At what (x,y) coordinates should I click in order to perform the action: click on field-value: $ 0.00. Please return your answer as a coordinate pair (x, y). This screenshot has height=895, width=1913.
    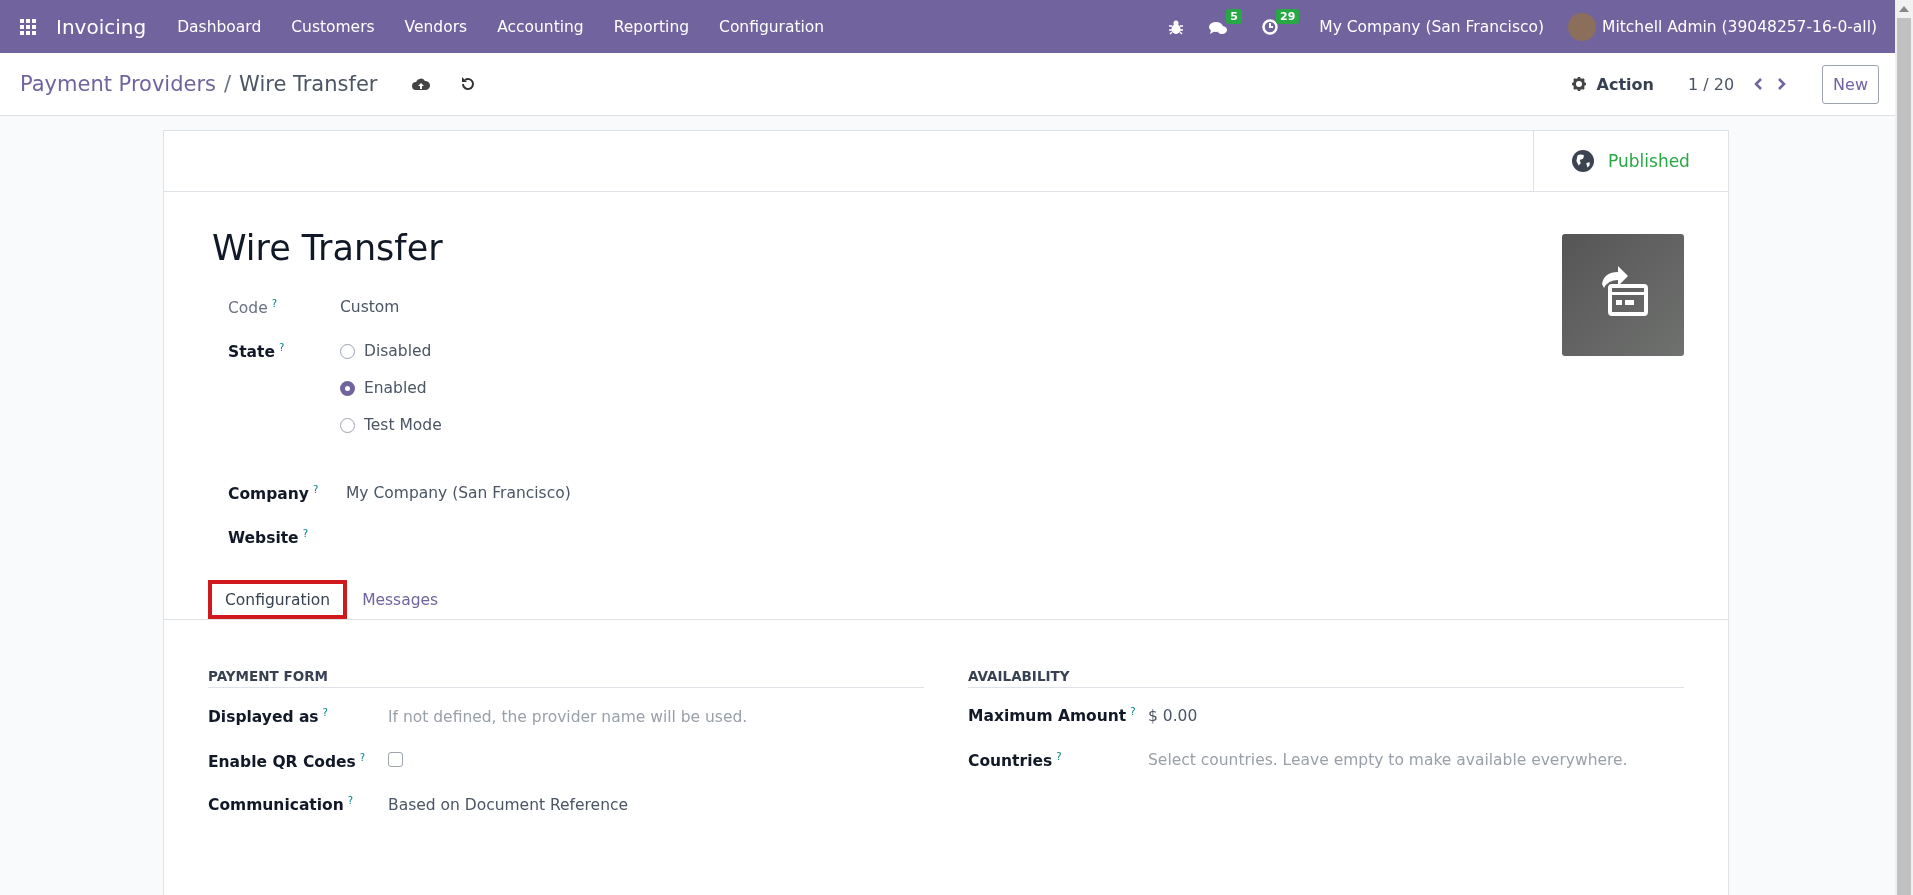
    Looking at the image, I should click on (1173, 715).